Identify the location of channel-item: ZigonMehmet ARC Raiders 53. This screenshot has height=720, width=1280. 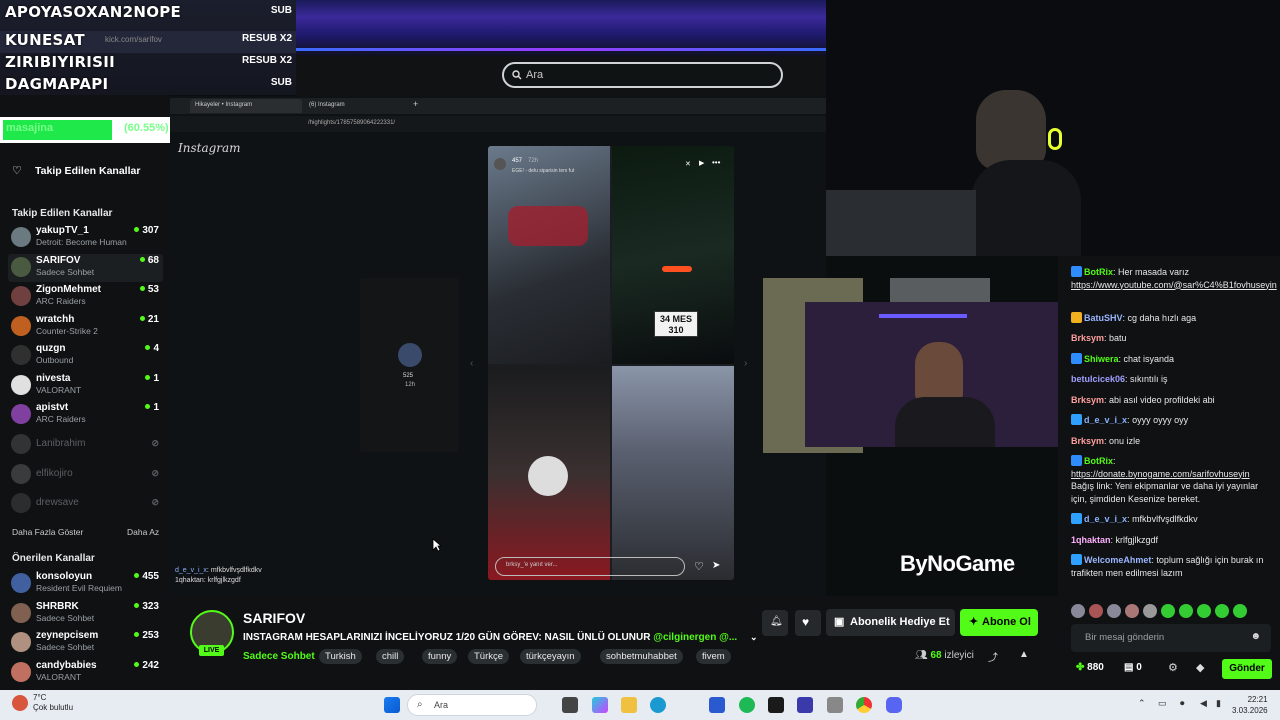
(85, 297).